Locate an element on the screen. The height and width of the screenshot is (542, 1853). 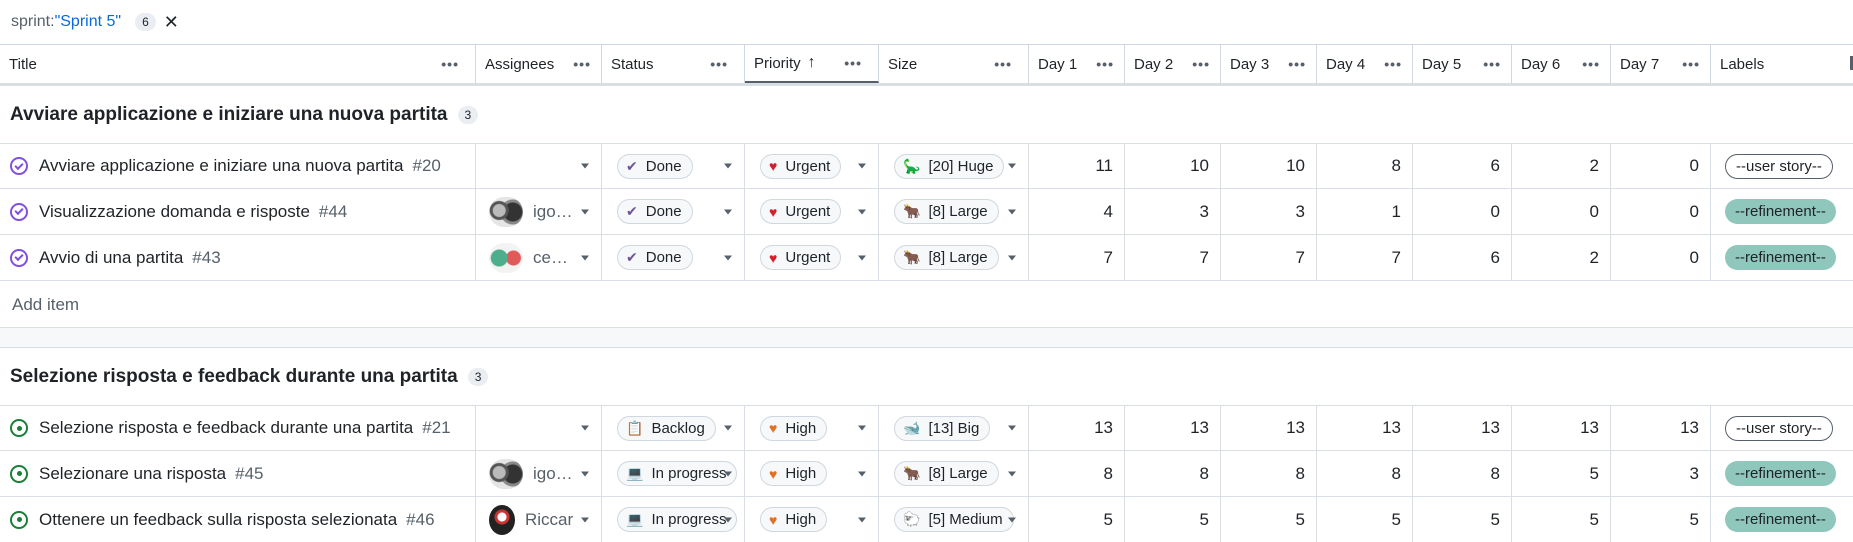
day-5-cell: 5 is located at coordinates (1462, 519).